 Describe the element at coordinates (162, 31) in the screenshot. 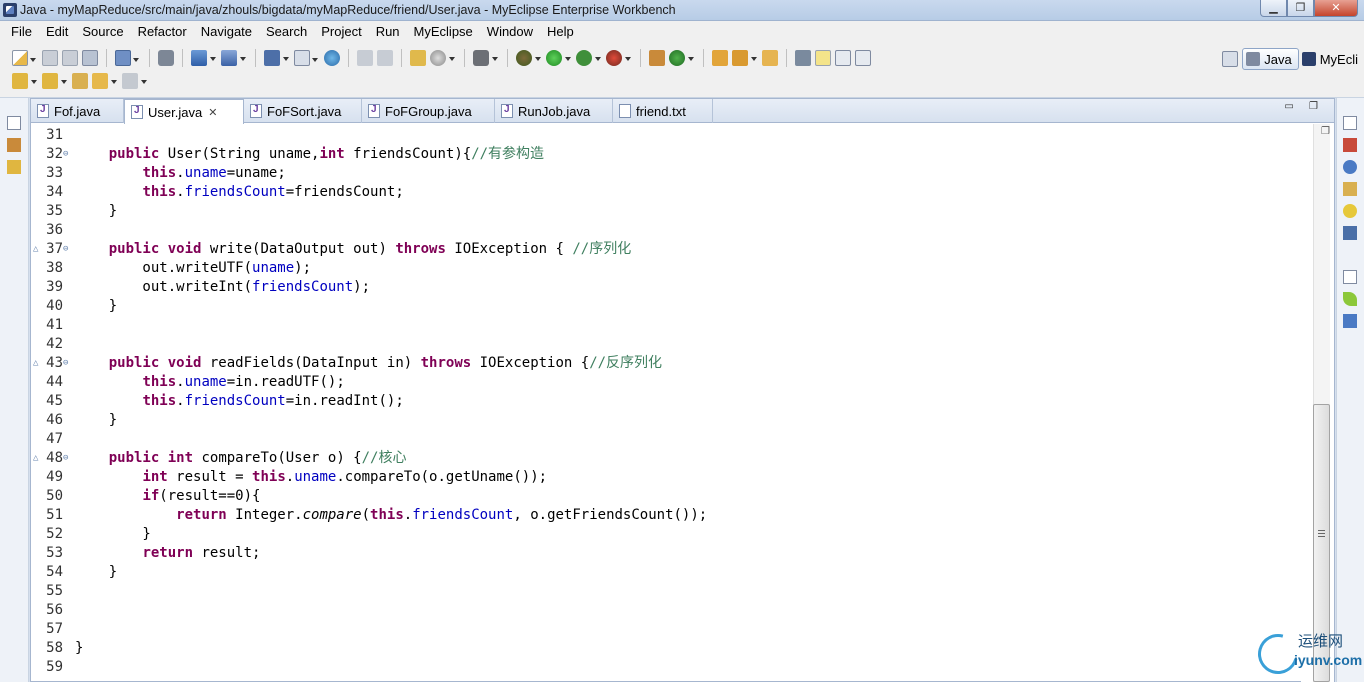

I see `menu-refactor: Refactor` at that location.